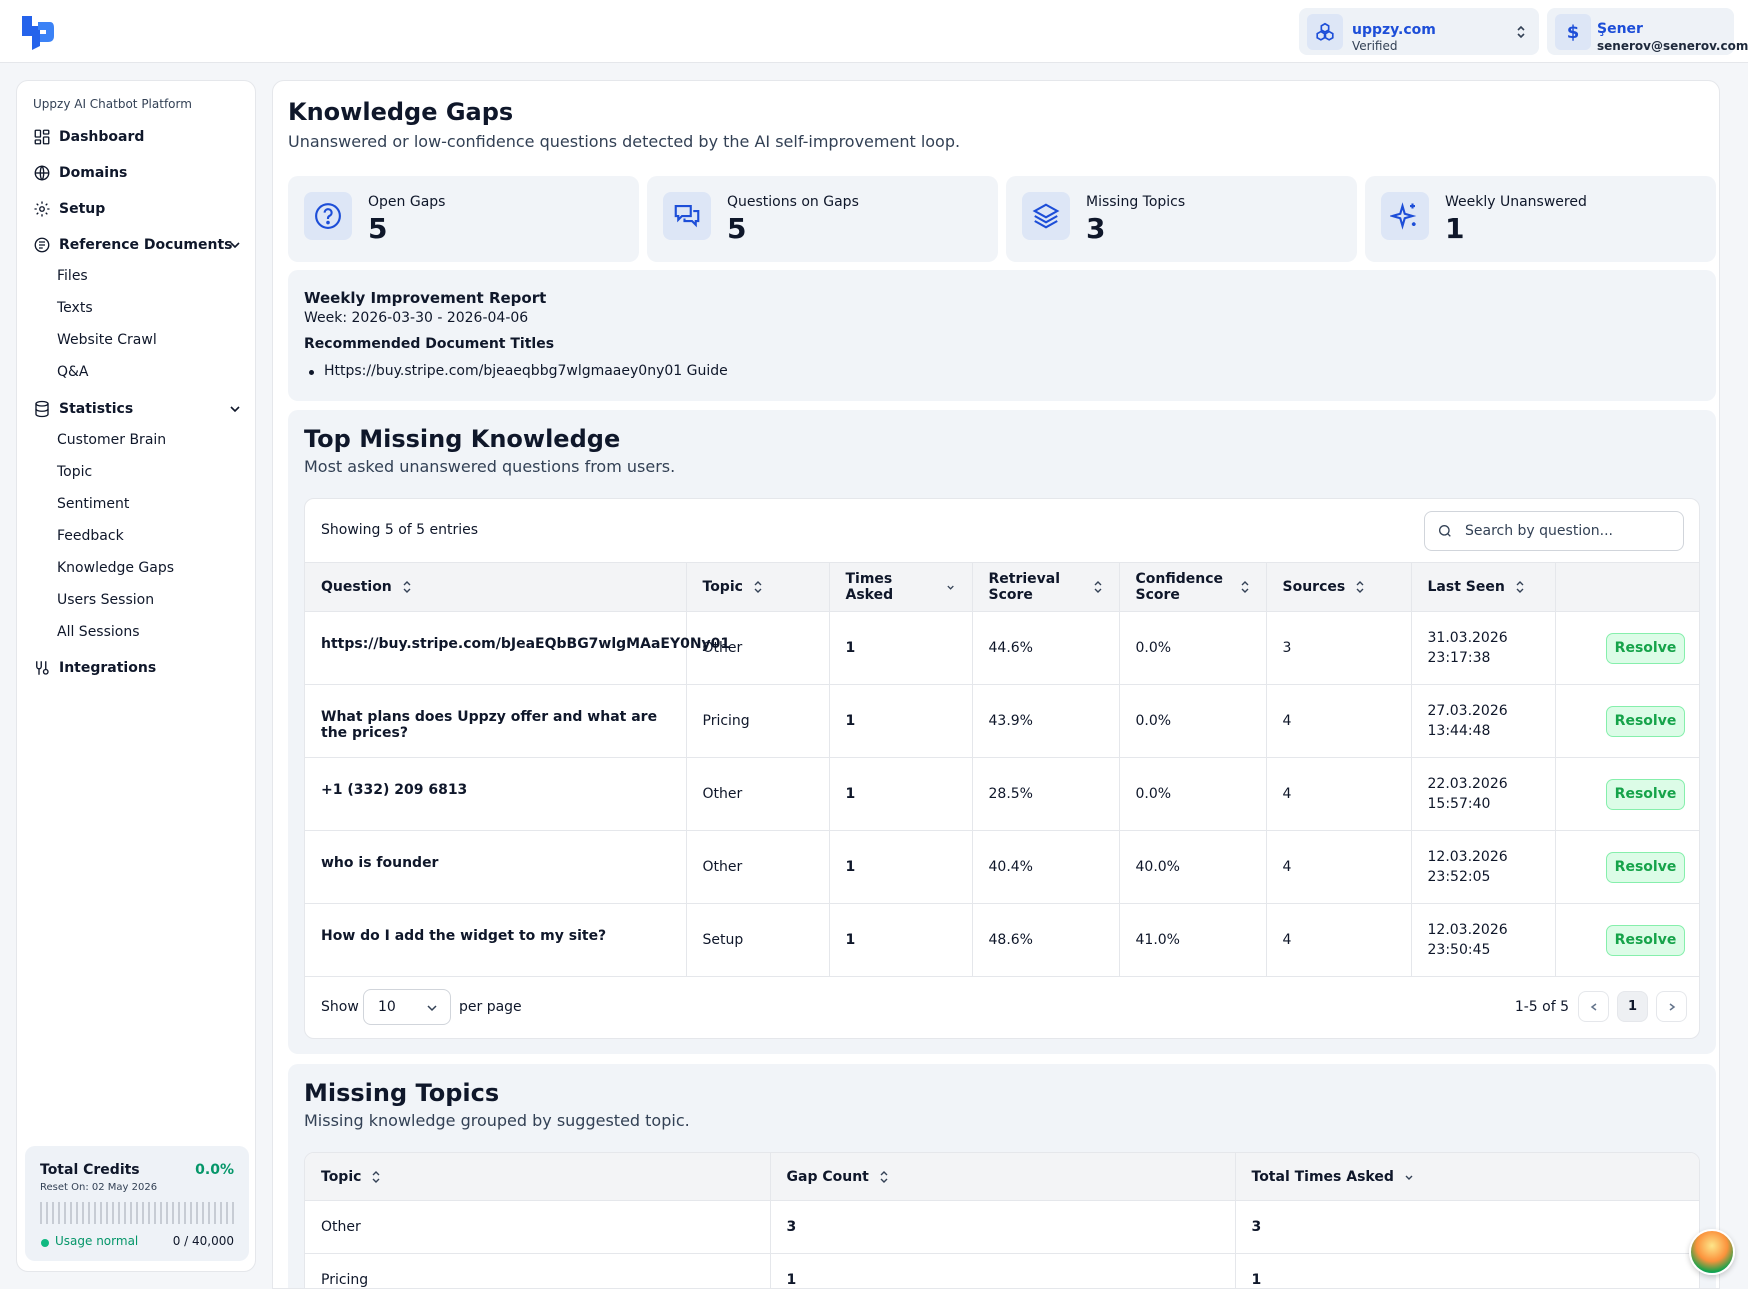 This screenshot has height=1289, width=1748. Describe the element at coordinates (340, 1007) in the screenshot. I see `per-page-label: Show` at that location.